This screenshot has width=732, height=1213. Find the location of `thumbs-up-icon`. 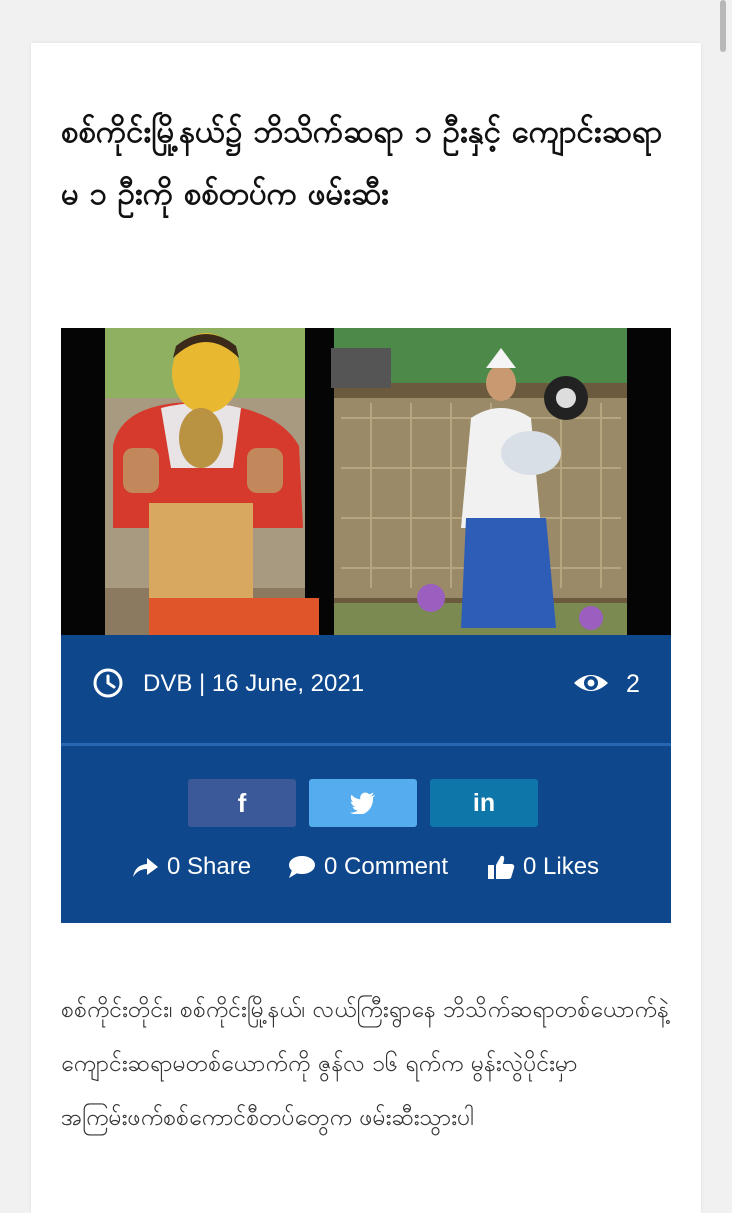

thumbs-up-icon is located at coordinates (501, 867).